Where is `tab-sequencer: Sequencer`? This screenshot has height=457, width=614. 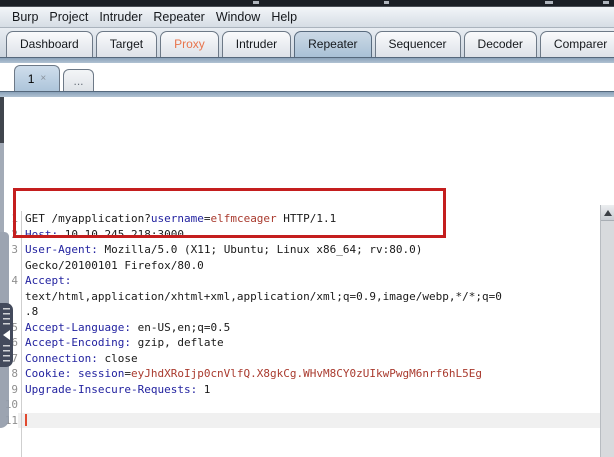
tab-sequencer: Sequencer is located at coordinates (417, 44).